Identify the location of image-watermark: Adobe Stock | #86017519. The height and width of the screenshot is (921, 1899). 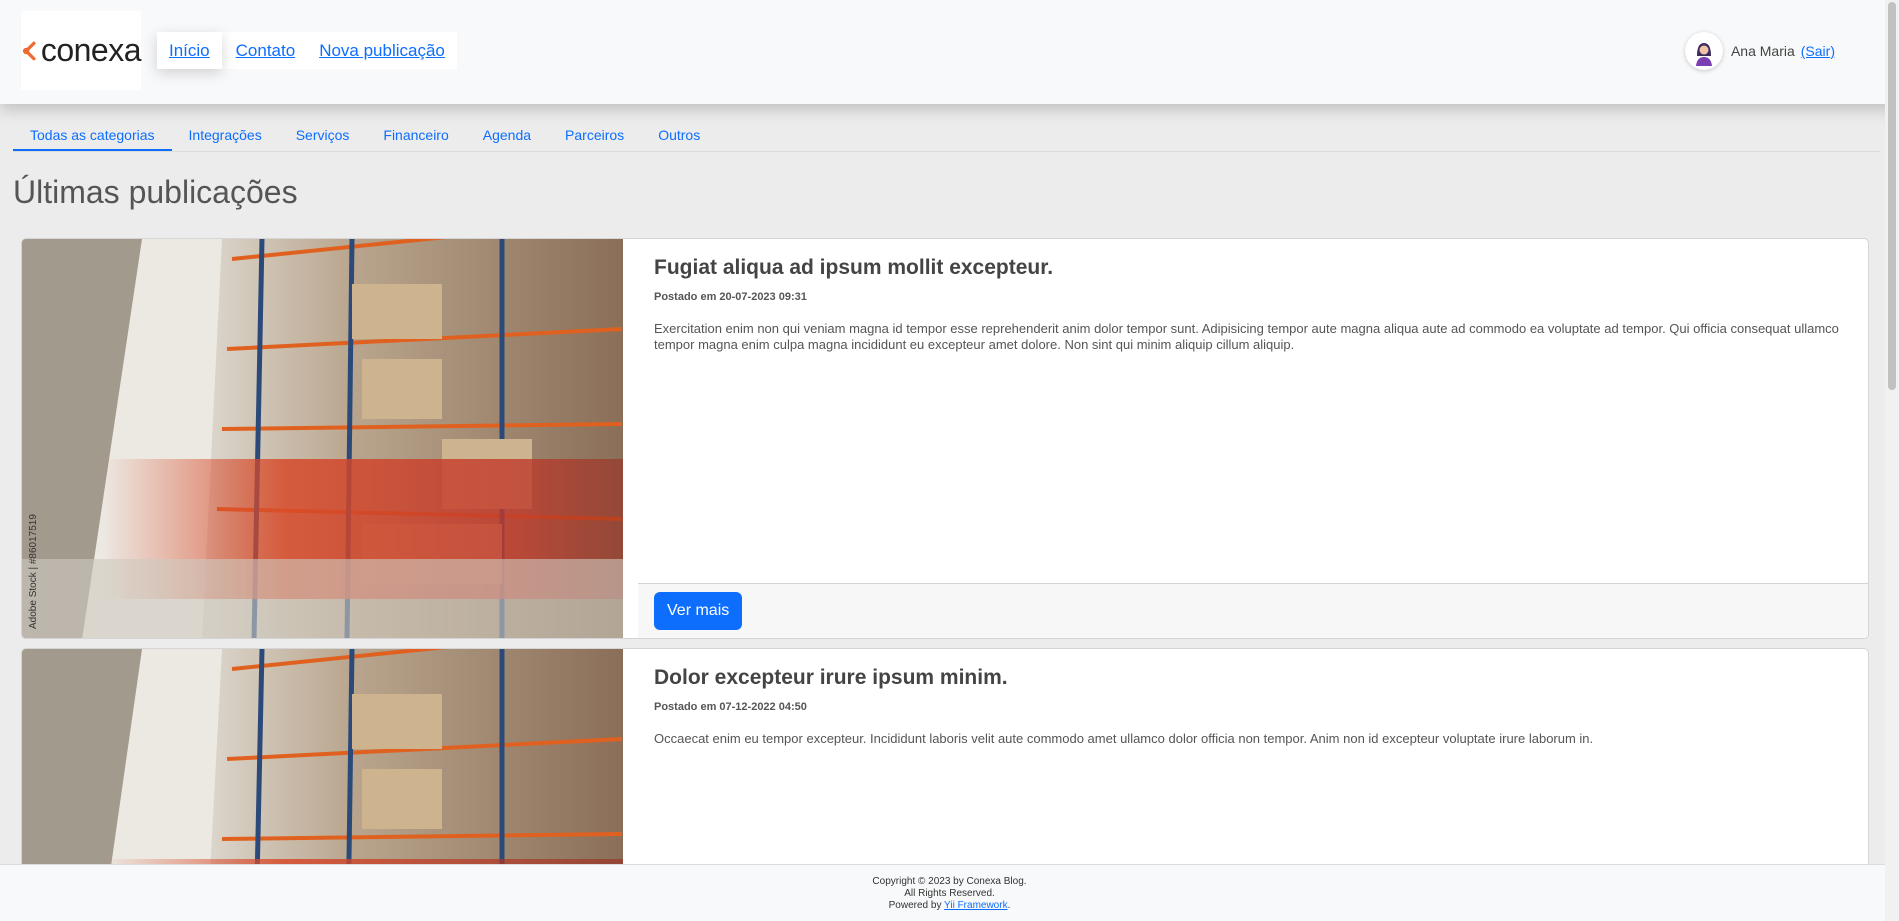
(33, 571).